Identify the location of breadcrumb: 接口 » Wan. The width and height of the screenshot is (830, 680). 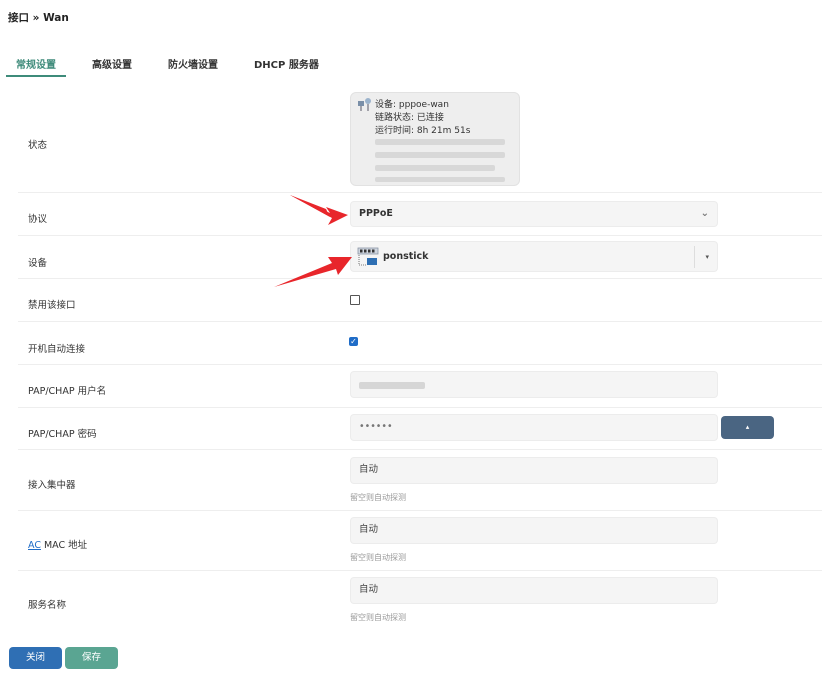
(38, 18).